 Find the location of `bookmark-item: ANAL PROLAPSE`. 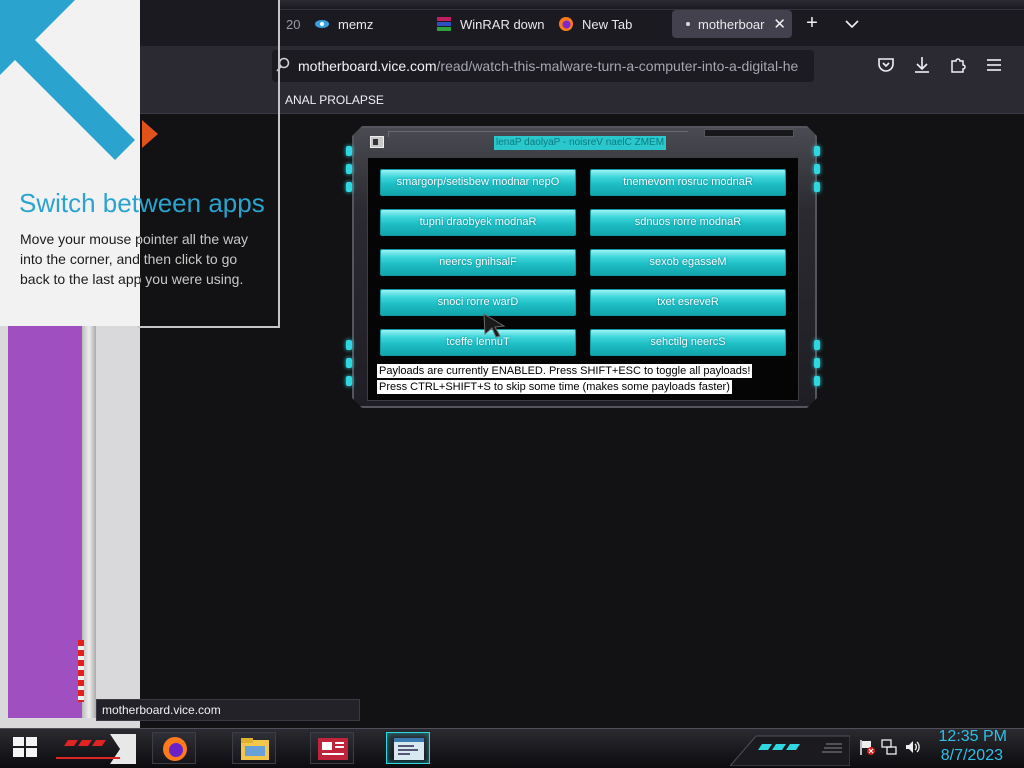

bookmark-item: ANAL PROLAPSE is located at coordinates (334, 100).